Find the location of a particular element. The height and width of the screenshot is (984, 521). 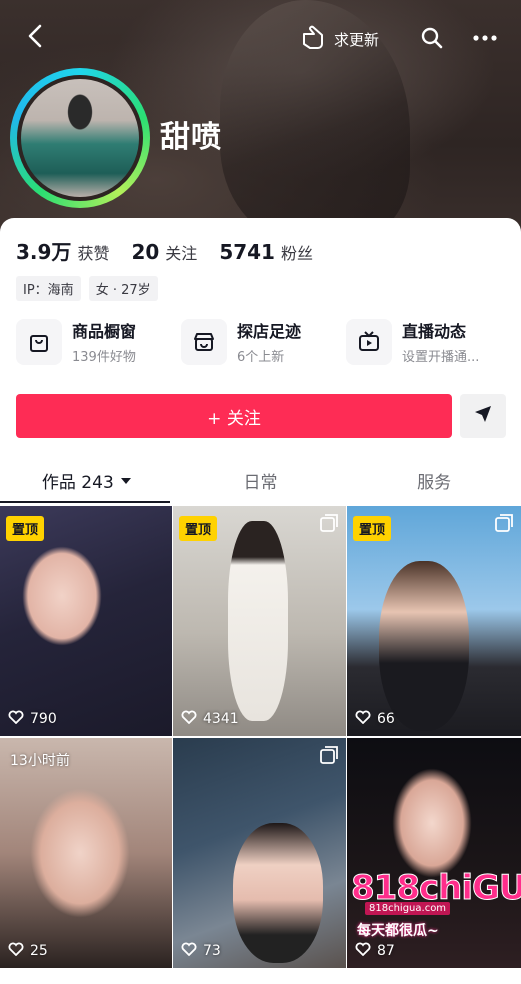

tab-services: 服务 is located at coordinates (434, 480).